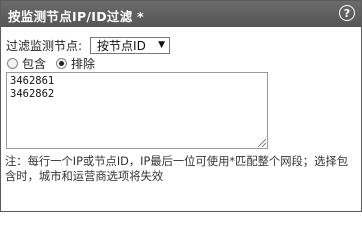 The height and width of the screenshot is (240, 362). Describe the element at coordinates (162, 45) in the screenshot. I see `chevron-down-icon: ▼` at that location.